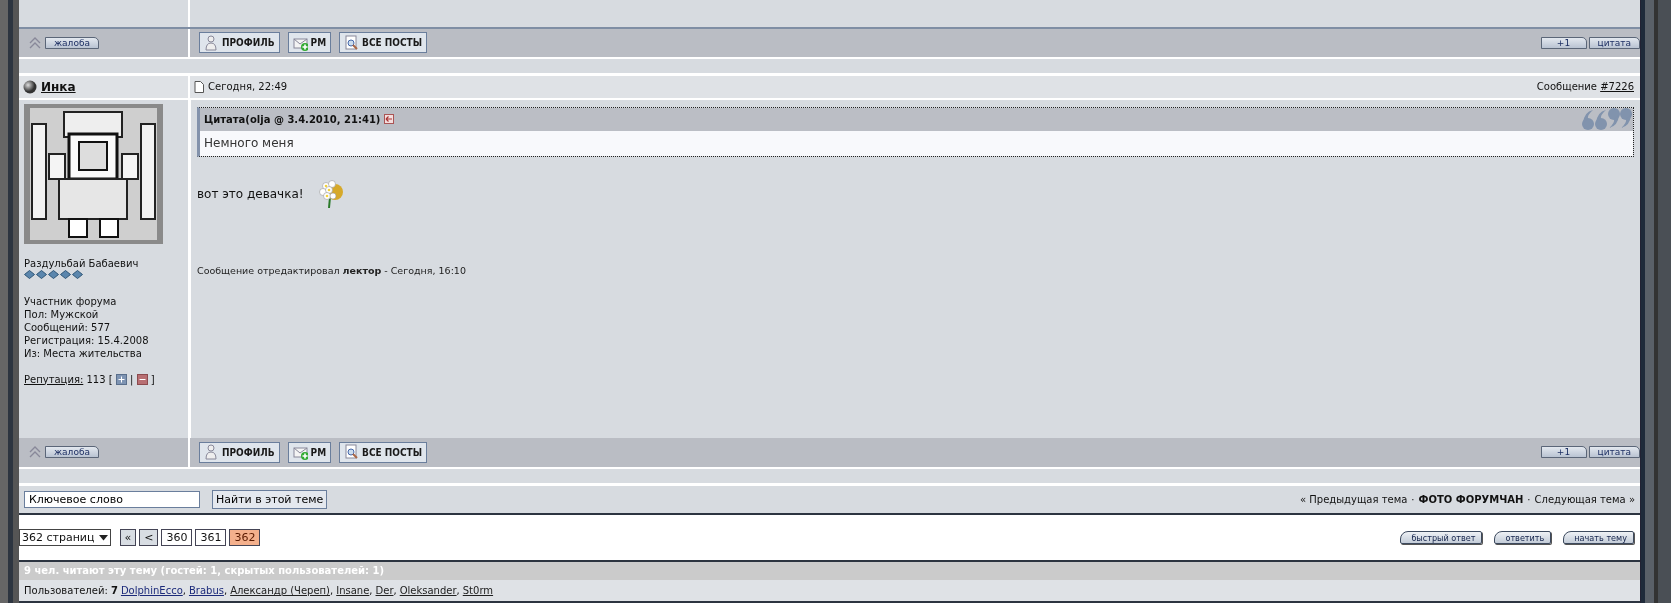 This screenshot has width=1671, height=603. I want to click on page-link: 360, so click(177, 538).